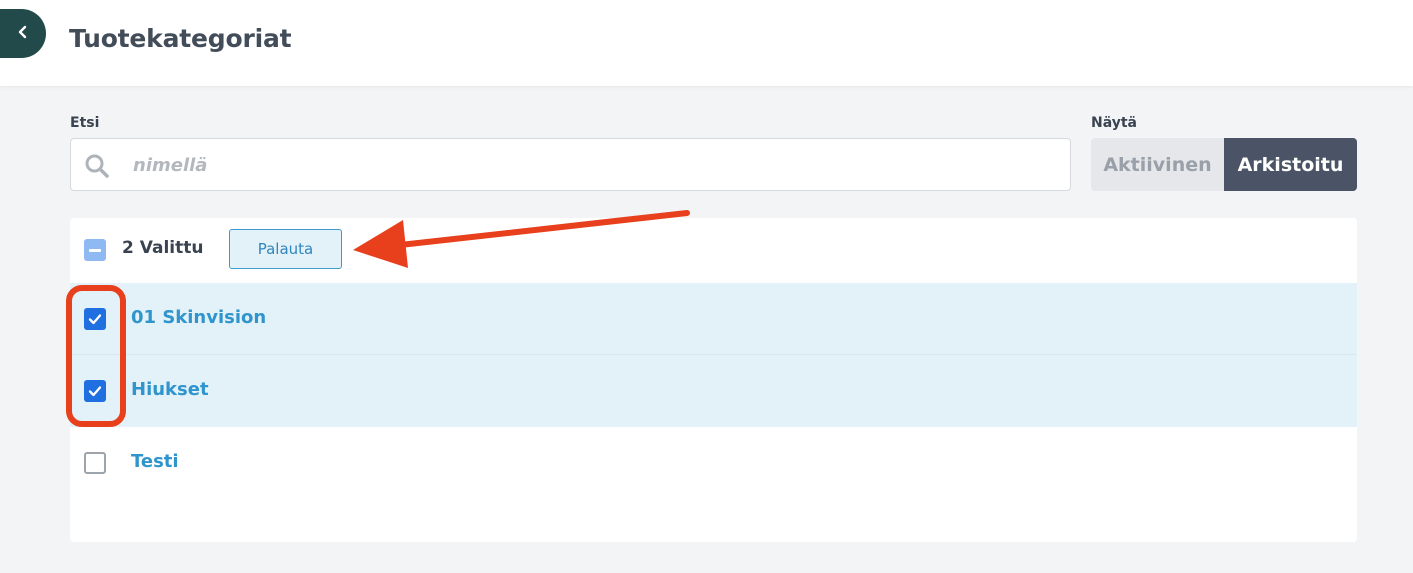  What do you see at coordinates (1157, 164) in the screenshot?
I see `toggle-active-option: Aktiivinen` at bounding box center [1157, 164].